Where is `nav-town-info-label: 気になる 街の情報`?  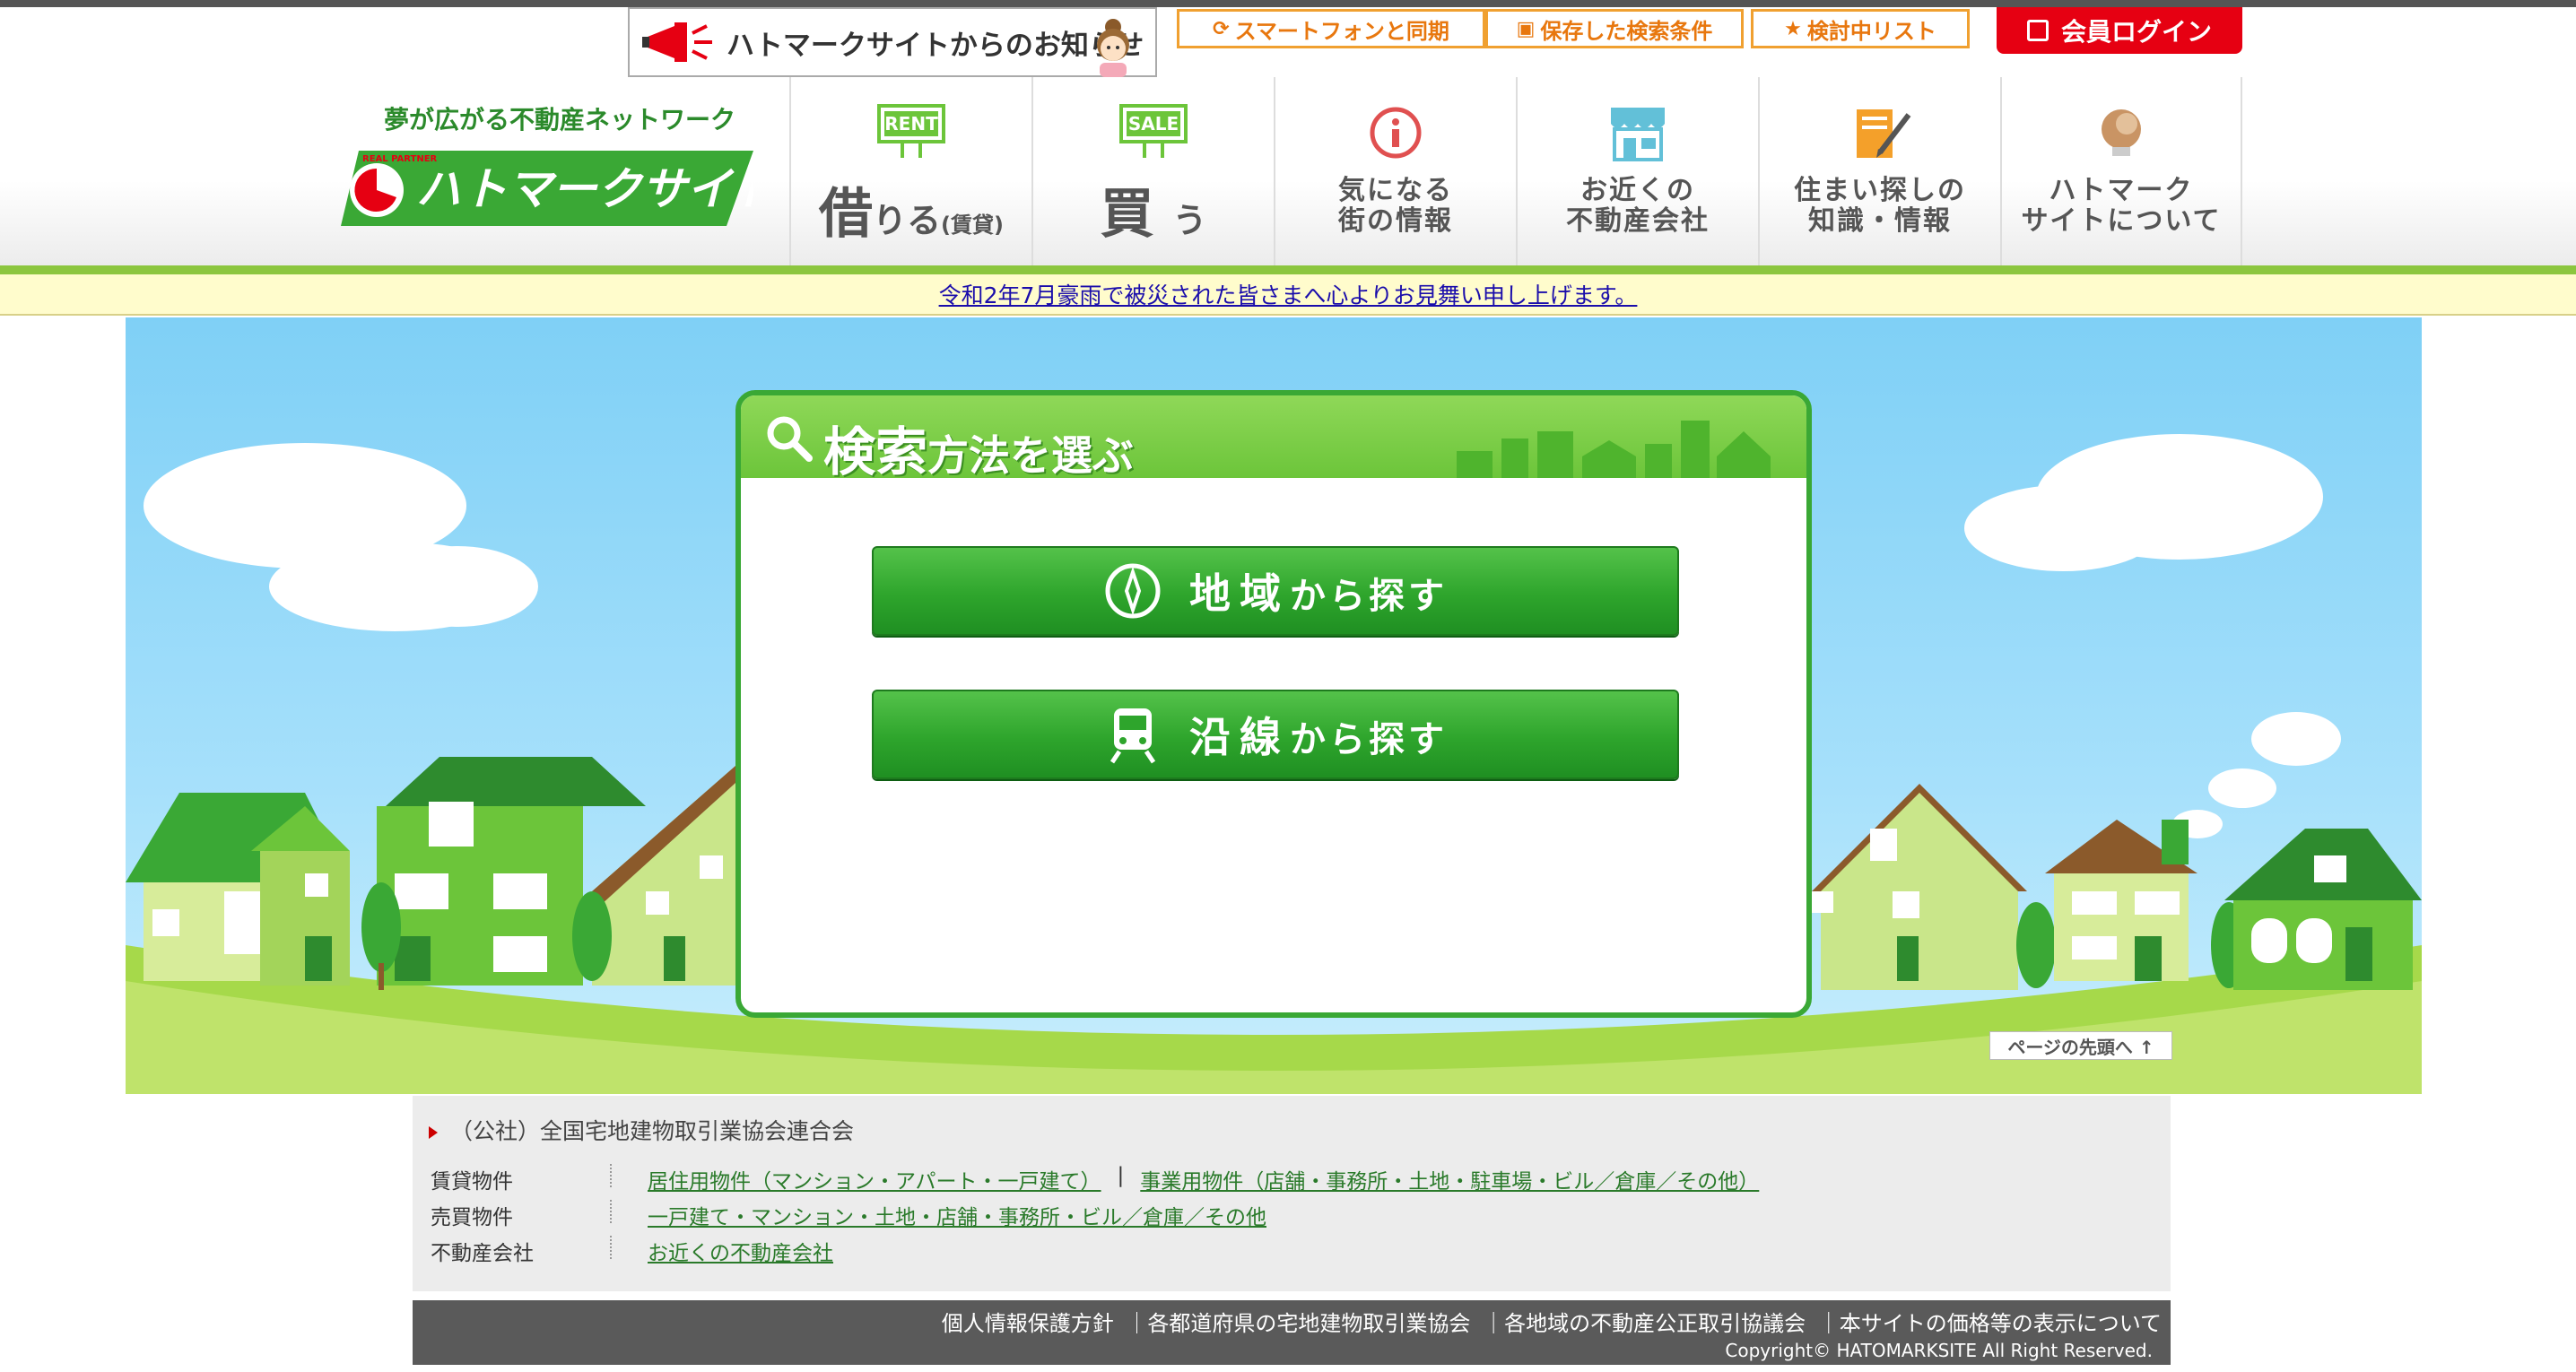
nav-town-info-label: 気になる 街の情報 is located at coordinates (1395, 206).